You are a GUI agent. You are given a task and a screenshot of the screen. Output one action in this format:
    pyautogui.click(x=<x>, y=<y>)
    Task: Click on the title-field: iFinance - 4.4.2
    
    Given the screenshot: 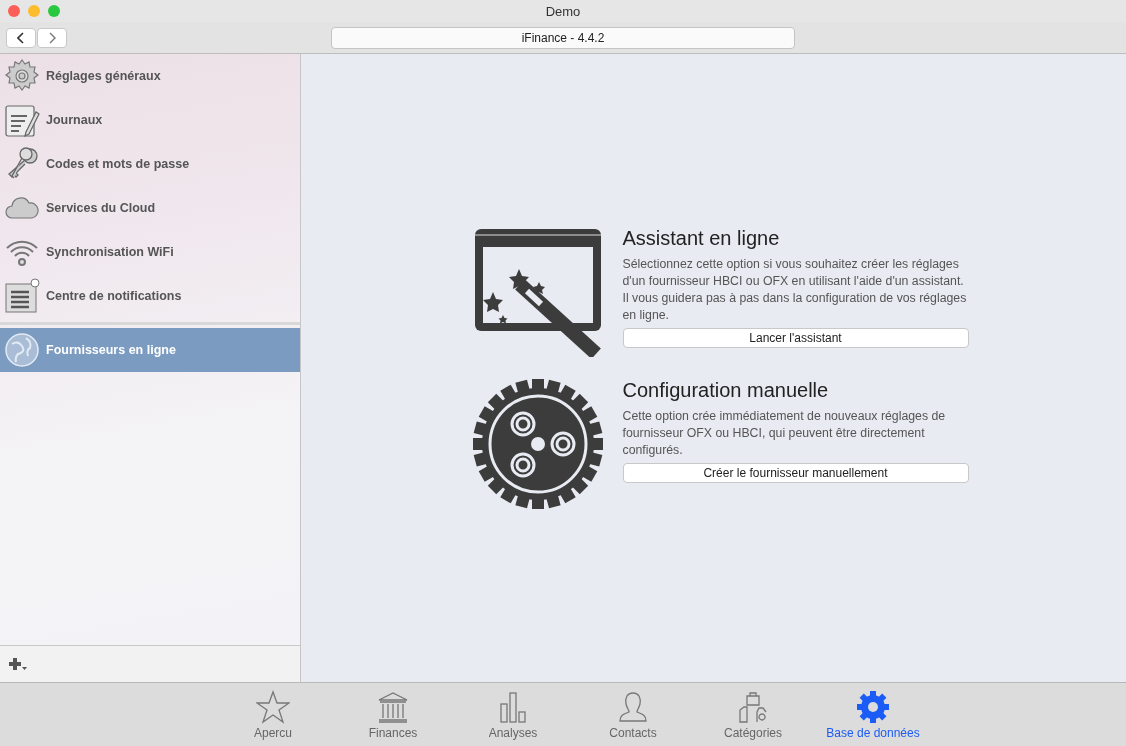 What is the action you would take?
    pyautogui.click(x=563, y=37)
    